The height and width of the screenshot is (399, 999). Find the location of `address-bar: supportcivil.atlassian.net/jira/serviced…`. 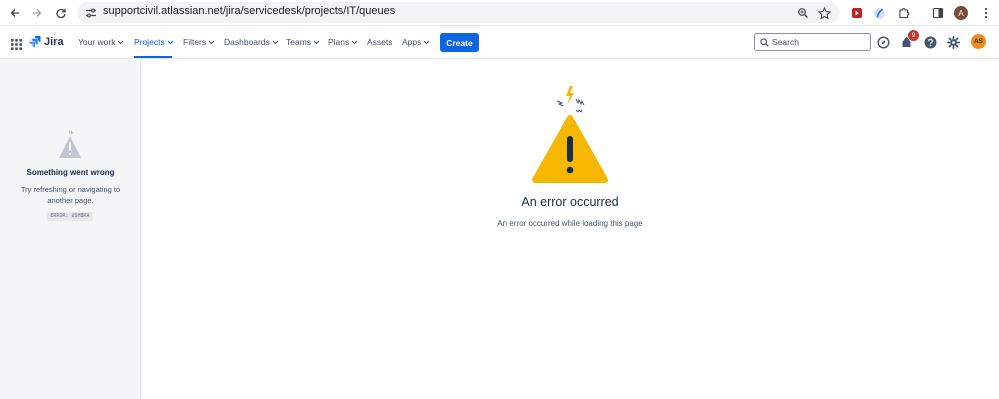

address-bar: supportcivil.atlassian.net/jira/serviced… is located at coordinates (458, 12).